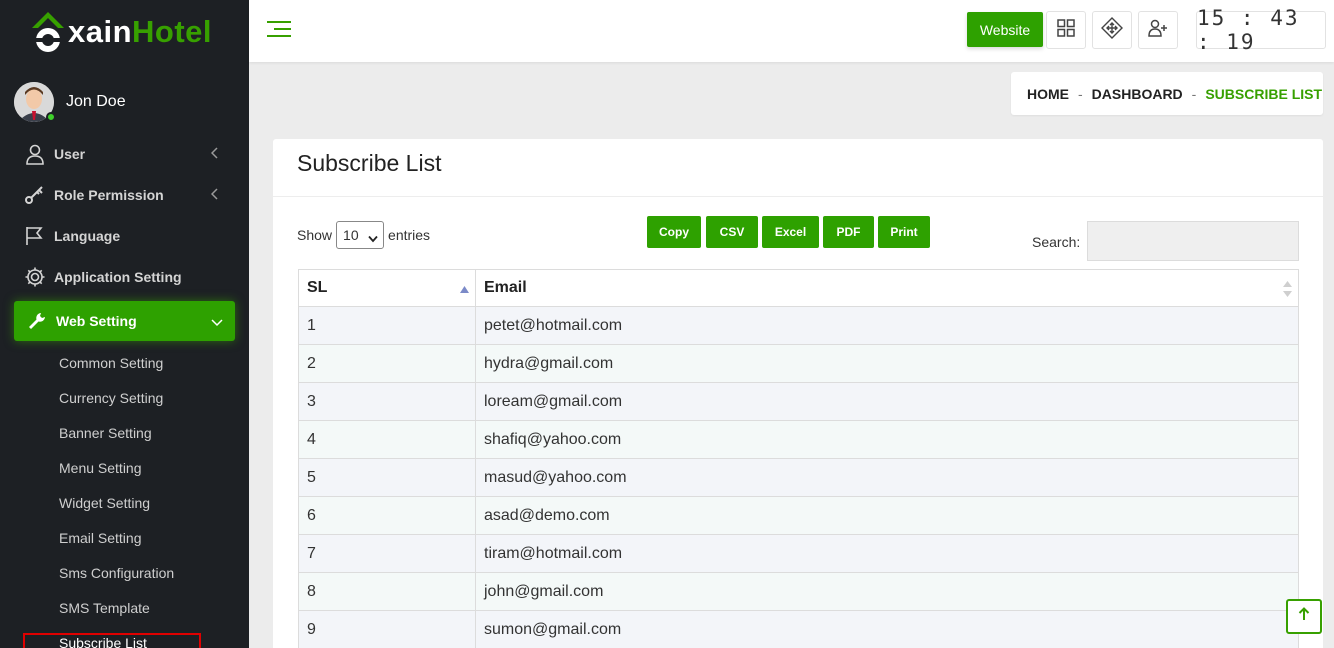 The image size is (1334, 648). Describe the element at coordinates (360, 235) in the screenshot. I see `entries-select: 10` at that location.